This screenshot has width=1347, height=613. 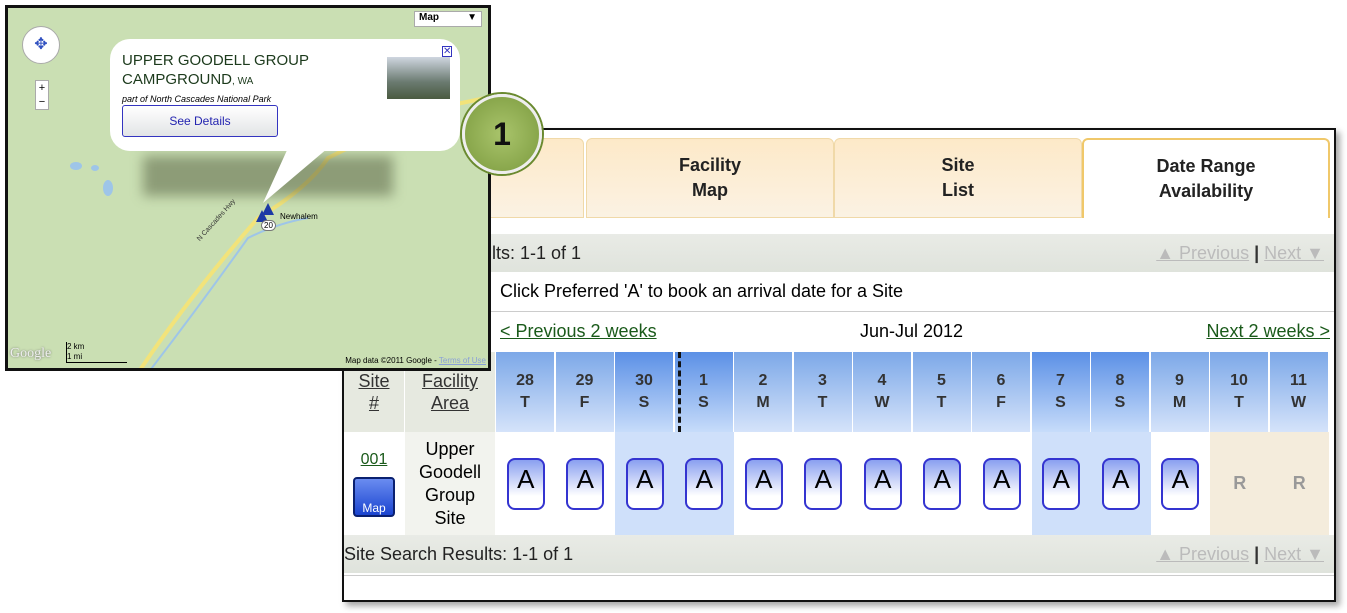 What do you see at coordinates (1202, 554) in the screenshot?
I see `previous-link-bottom: ▲ Previous` at bounding box center [1202, 554].